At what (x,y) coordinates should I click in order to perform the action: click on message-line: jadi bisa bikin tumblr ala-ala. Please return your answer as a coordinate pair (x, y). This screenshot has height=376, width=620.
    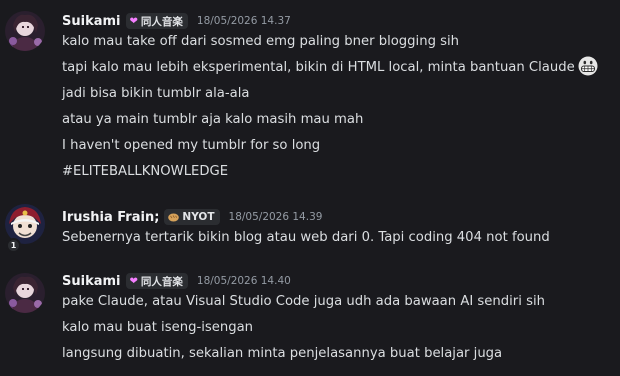
    Looking at the image, I should click on (156, 93).